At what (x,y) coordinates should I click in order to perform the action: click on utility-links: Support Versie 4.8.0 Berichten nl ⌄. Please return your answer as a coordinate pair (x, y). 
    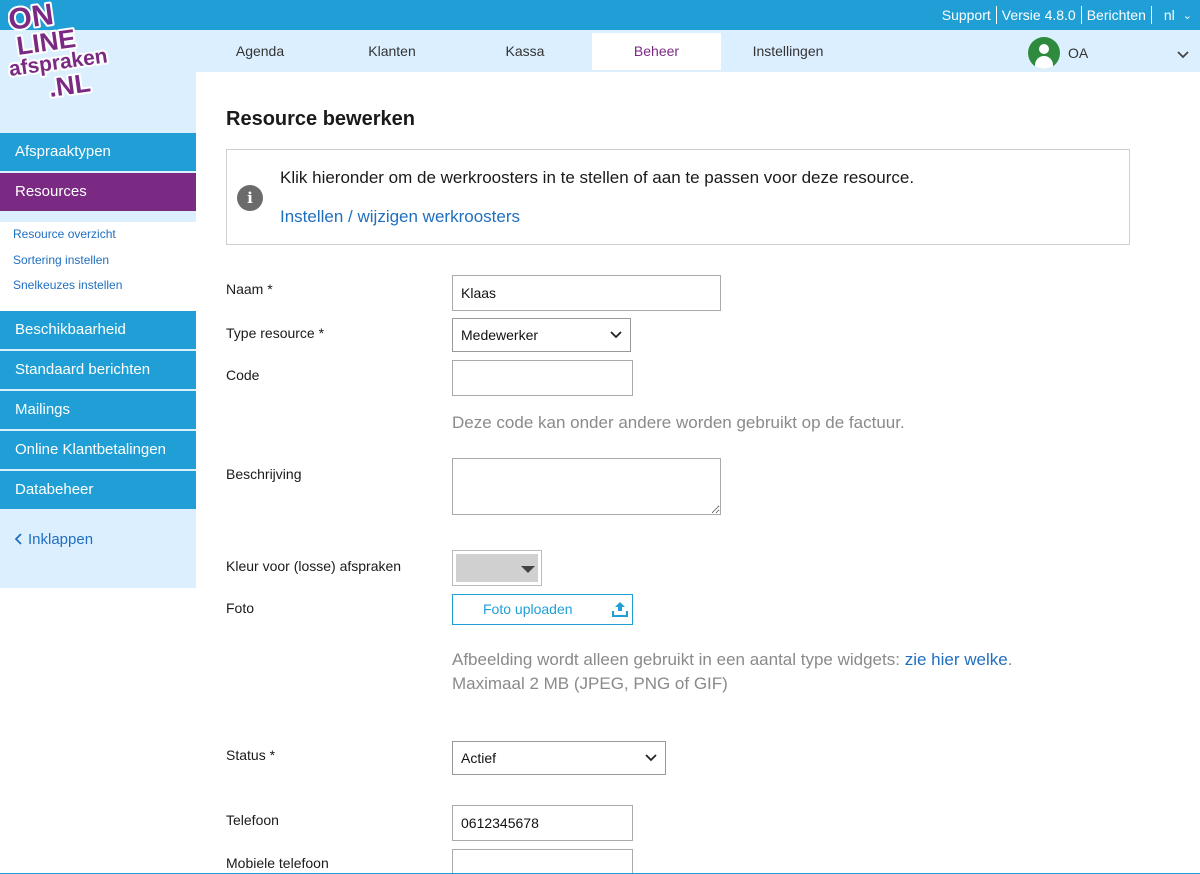
    Looking at the image, I should click on (1068, 15).